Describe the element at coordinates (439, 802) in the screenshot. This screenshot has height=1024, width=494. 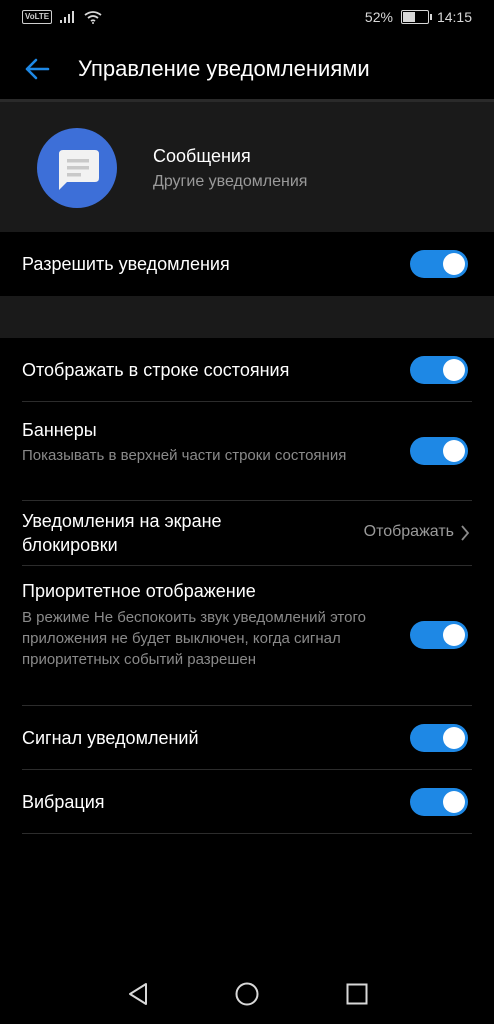
I see `vibration-toggle` at that location.